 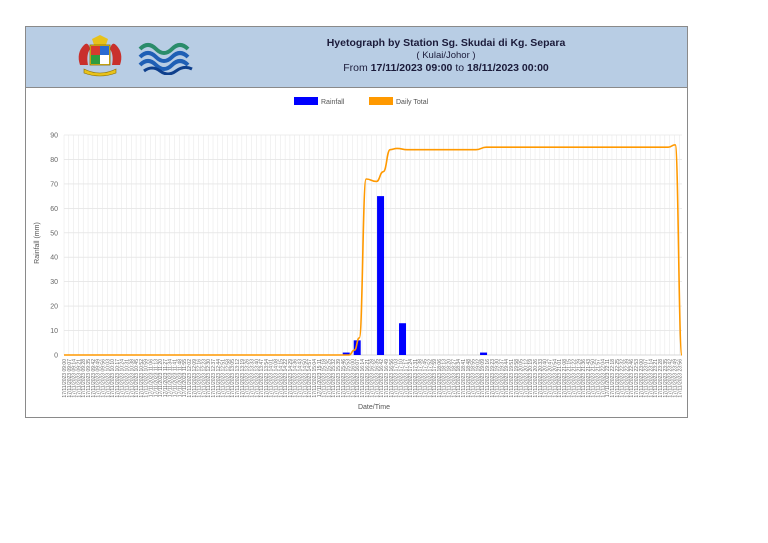 I want to click on coat-of-arms-logo, so click(x=100, y=56).